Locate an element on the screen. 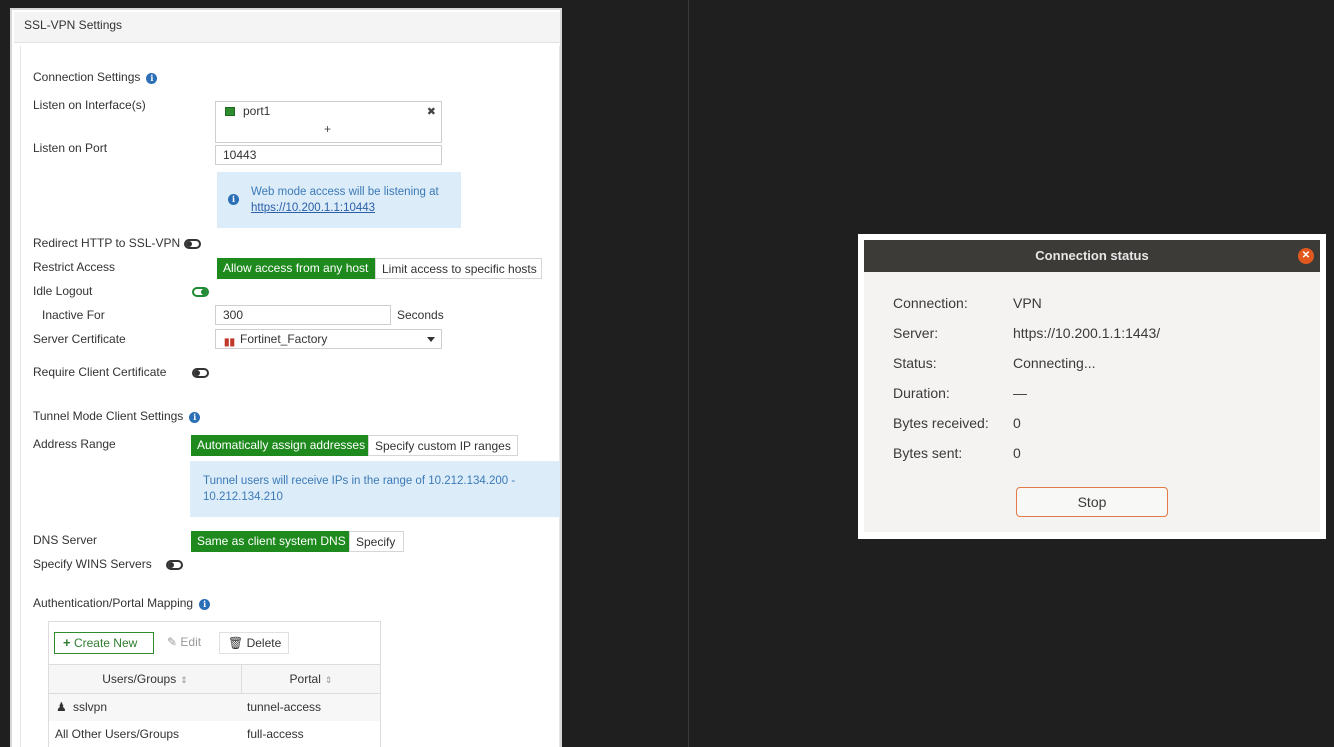 This screenshot has width=1334, height=747. connection-settings-label: Connection Settings is located at coordinates (87, 77).